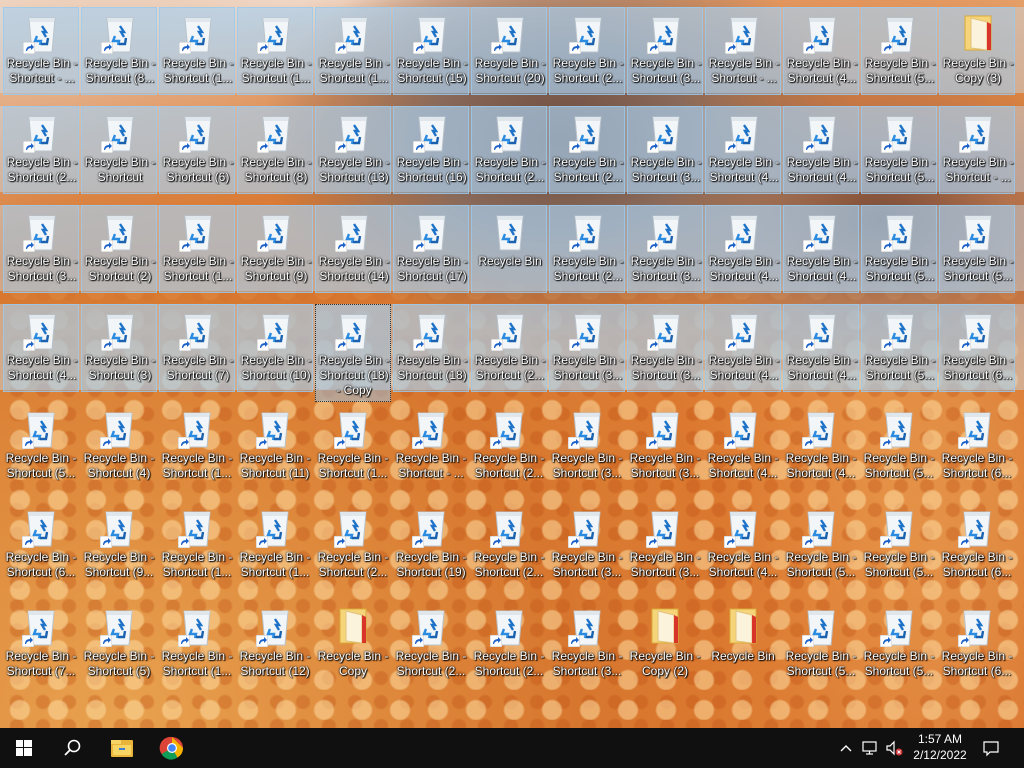 The height and width of the screenshot is (773, 1024). I want to click on recycle-bin-shortcut-desktop-icon: Recycle Bin - Shortcut (11), so click(275, 447).